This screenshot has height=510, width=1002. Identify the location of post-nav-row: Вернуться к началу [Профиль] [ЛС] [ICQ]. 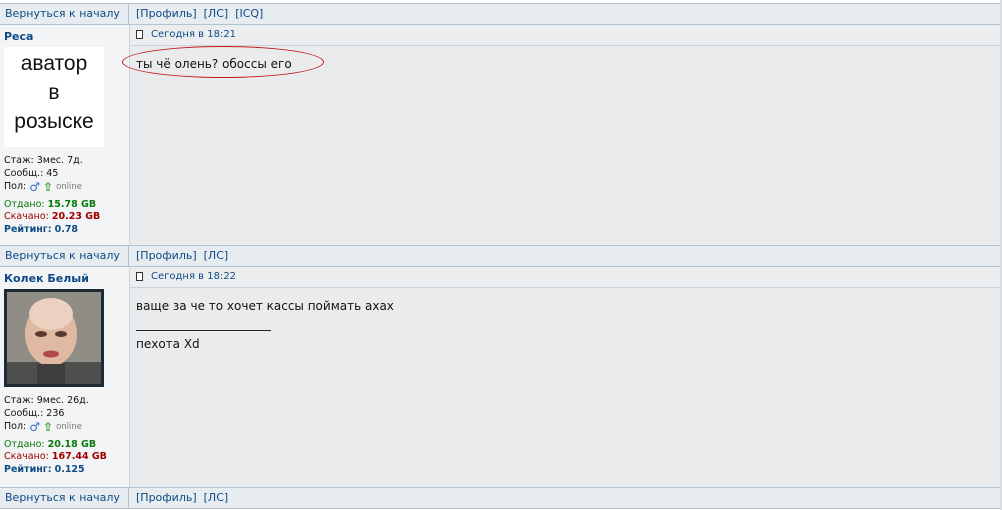
(500, 14).